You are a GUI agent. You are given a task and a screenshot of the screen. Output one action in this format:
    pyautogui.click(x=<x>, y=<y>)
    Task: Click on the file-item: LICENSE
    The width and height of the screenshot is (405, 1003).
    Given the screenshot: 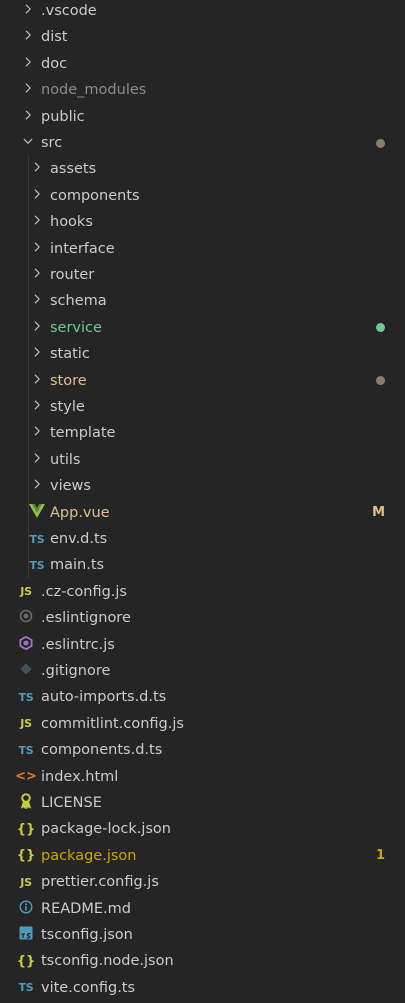 What is the action you would take?
    pyautogui.click(x=202, y=803)
    